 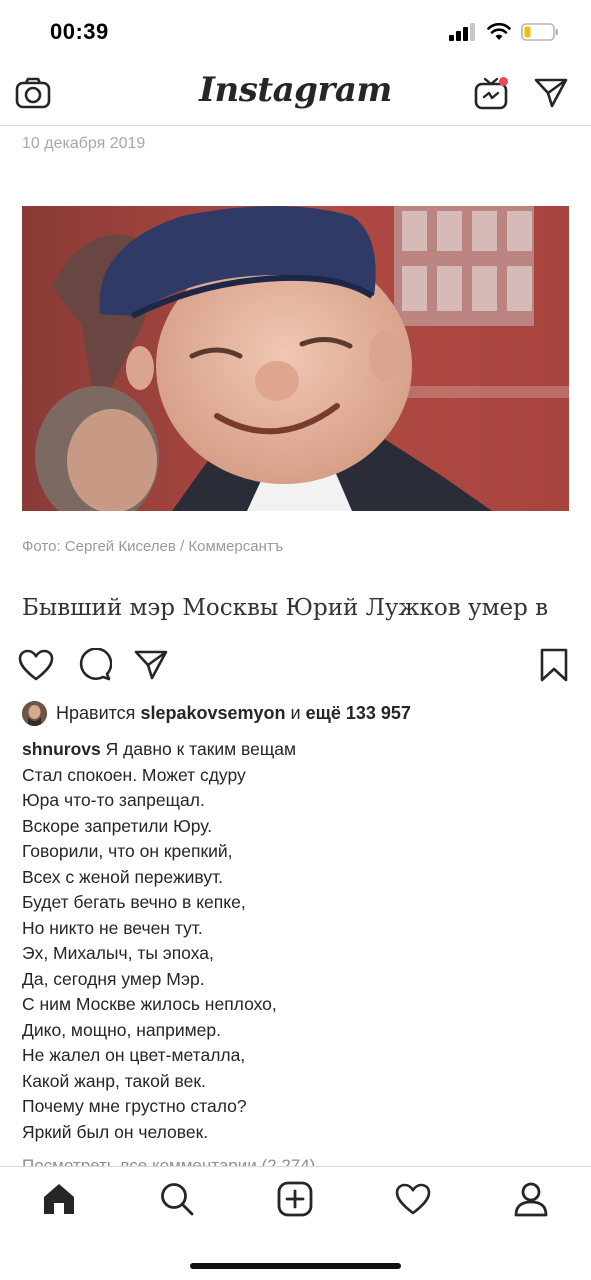 I want to click on caption-line: Яркий был он человек., so click(x=115, y=1131).